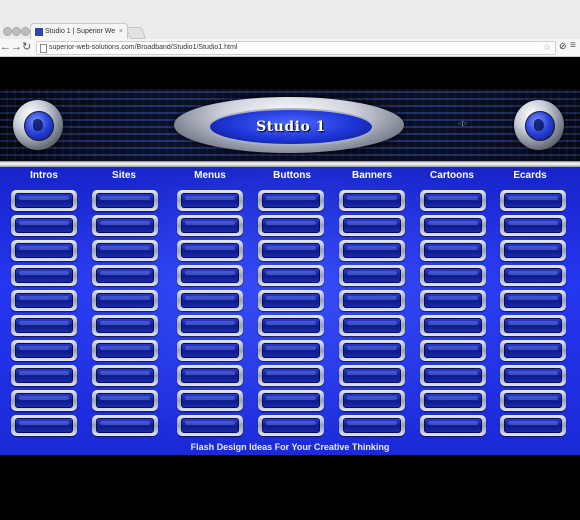 Image resolution: width=580 pixels, height=520 pixels. I want to click on left-globe-orb, so click(38, 125).